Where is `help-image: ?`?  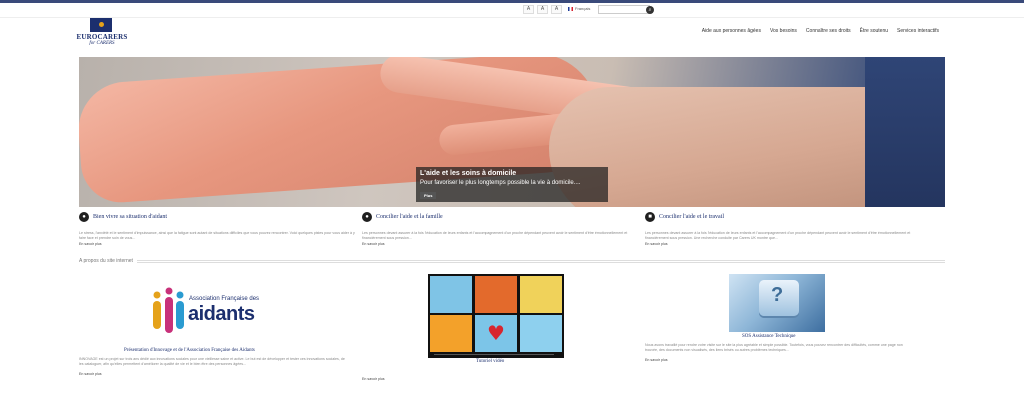 help-image: ? is located at coordinates (777, 303).